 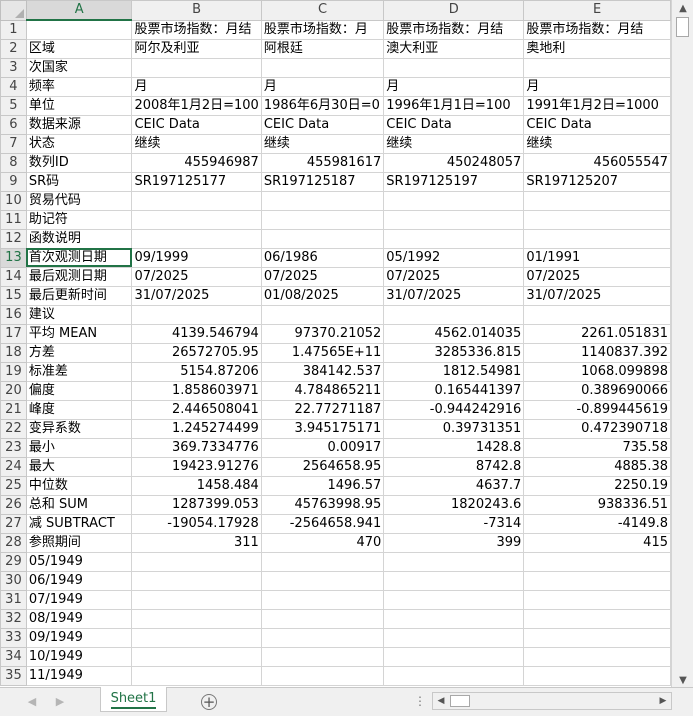 What do you see at coordinates (13, 48) in the screenshot?
I see `row-header: 2` at bounding box center [13, 48].